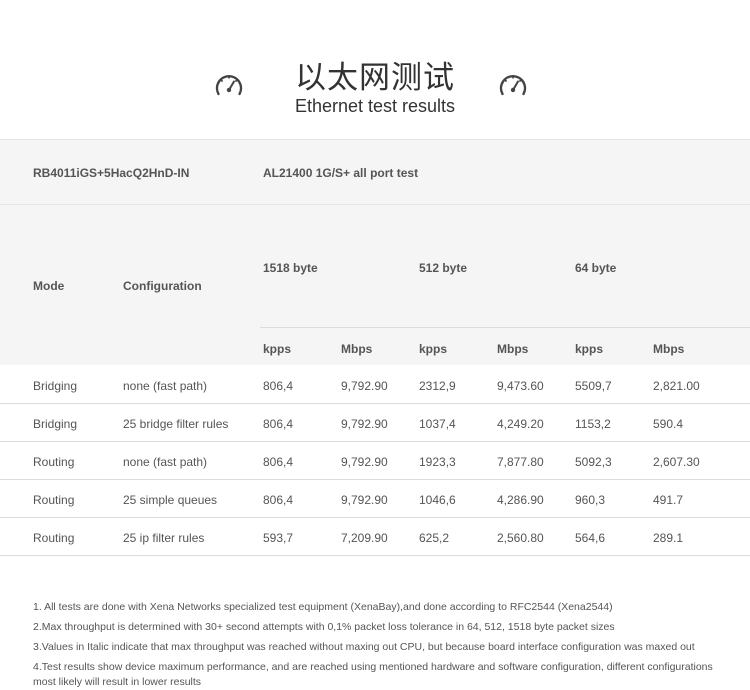  Describe the element at coordinates (593, 386) in the screenshot. I see `value-cell: 5509,7` at that location.